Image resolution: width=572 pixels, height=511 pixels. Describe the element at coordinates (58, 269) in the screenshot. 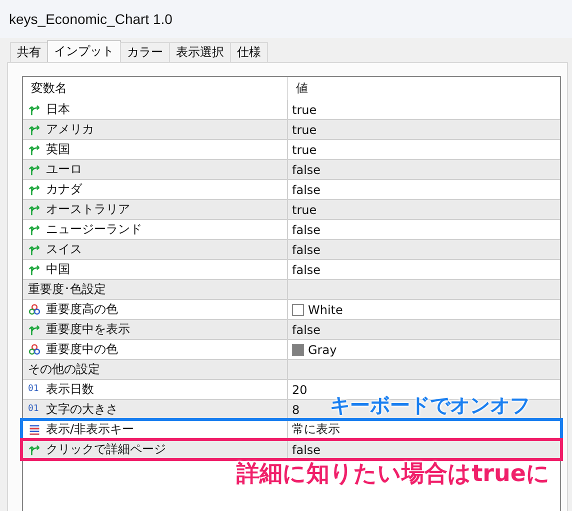

I see `parameter-name: 中国` at that location.